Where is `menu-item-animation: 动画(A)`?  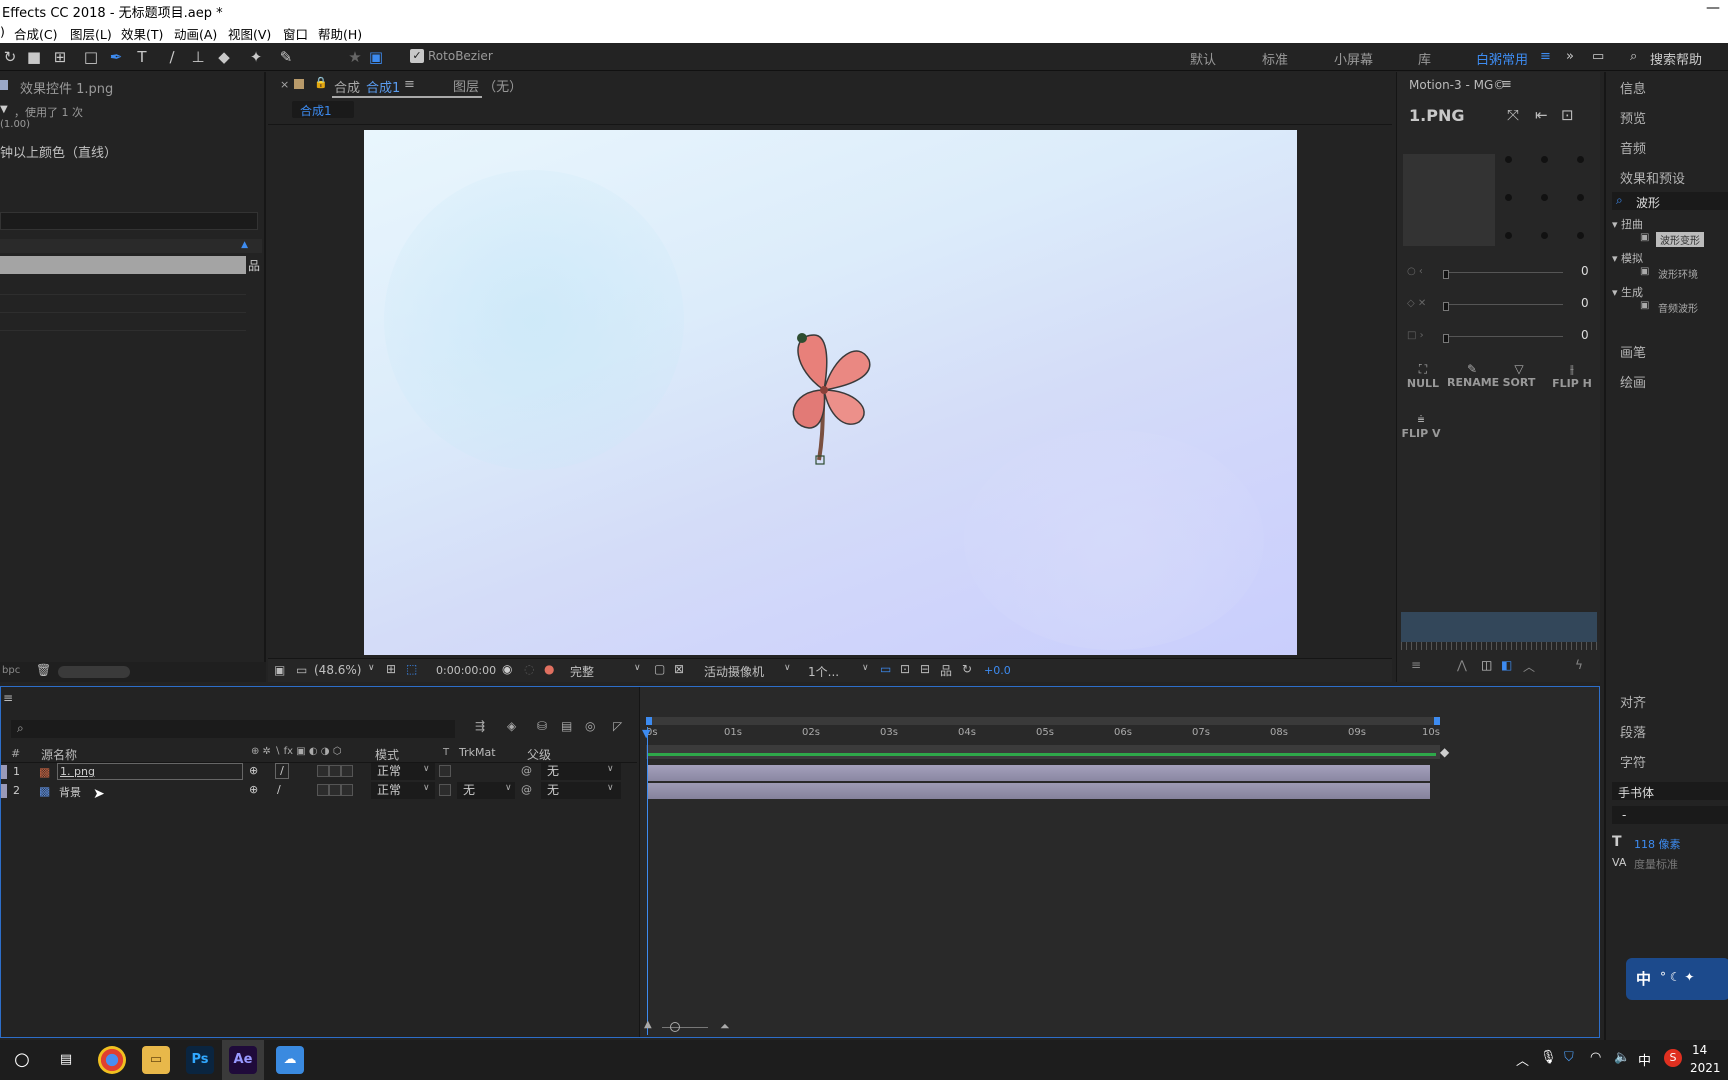
menu-item-animation: 动画(A) is located at coordinates (195, 33).